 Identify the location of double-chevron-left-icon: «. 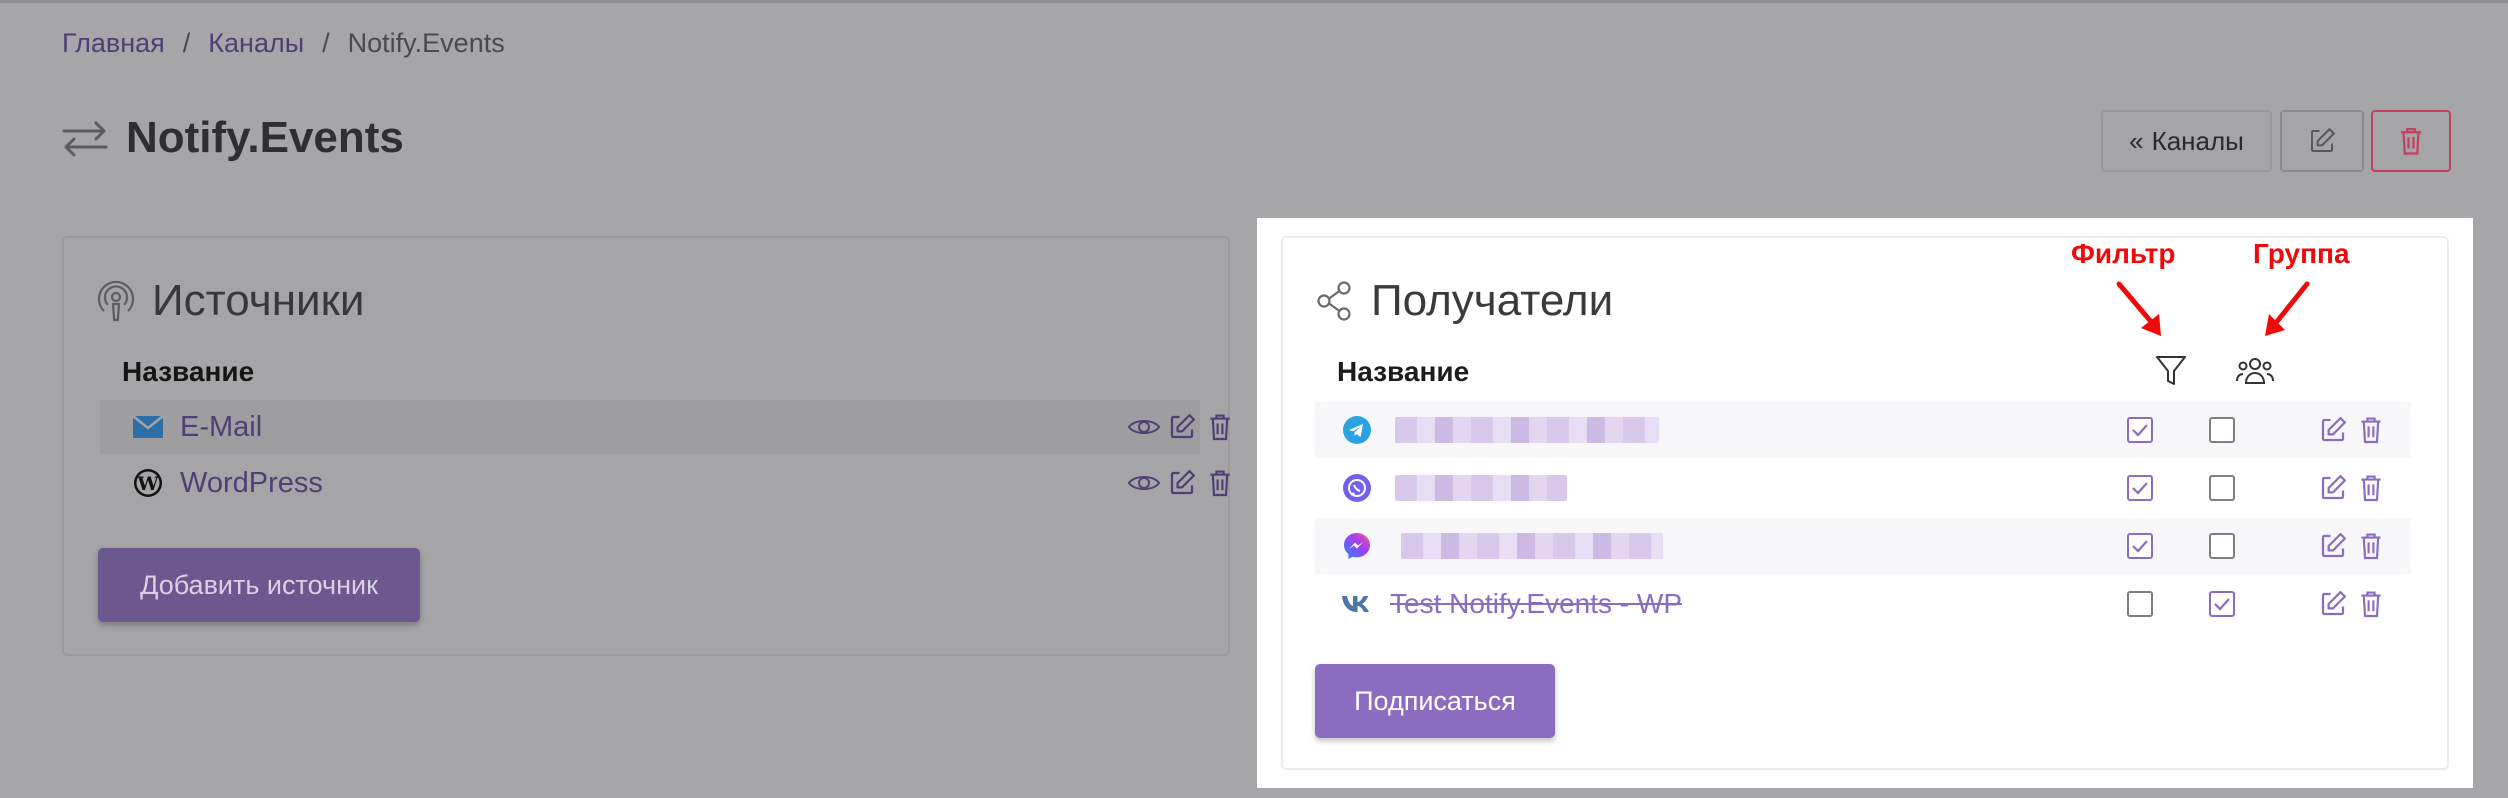
(2136, 140).